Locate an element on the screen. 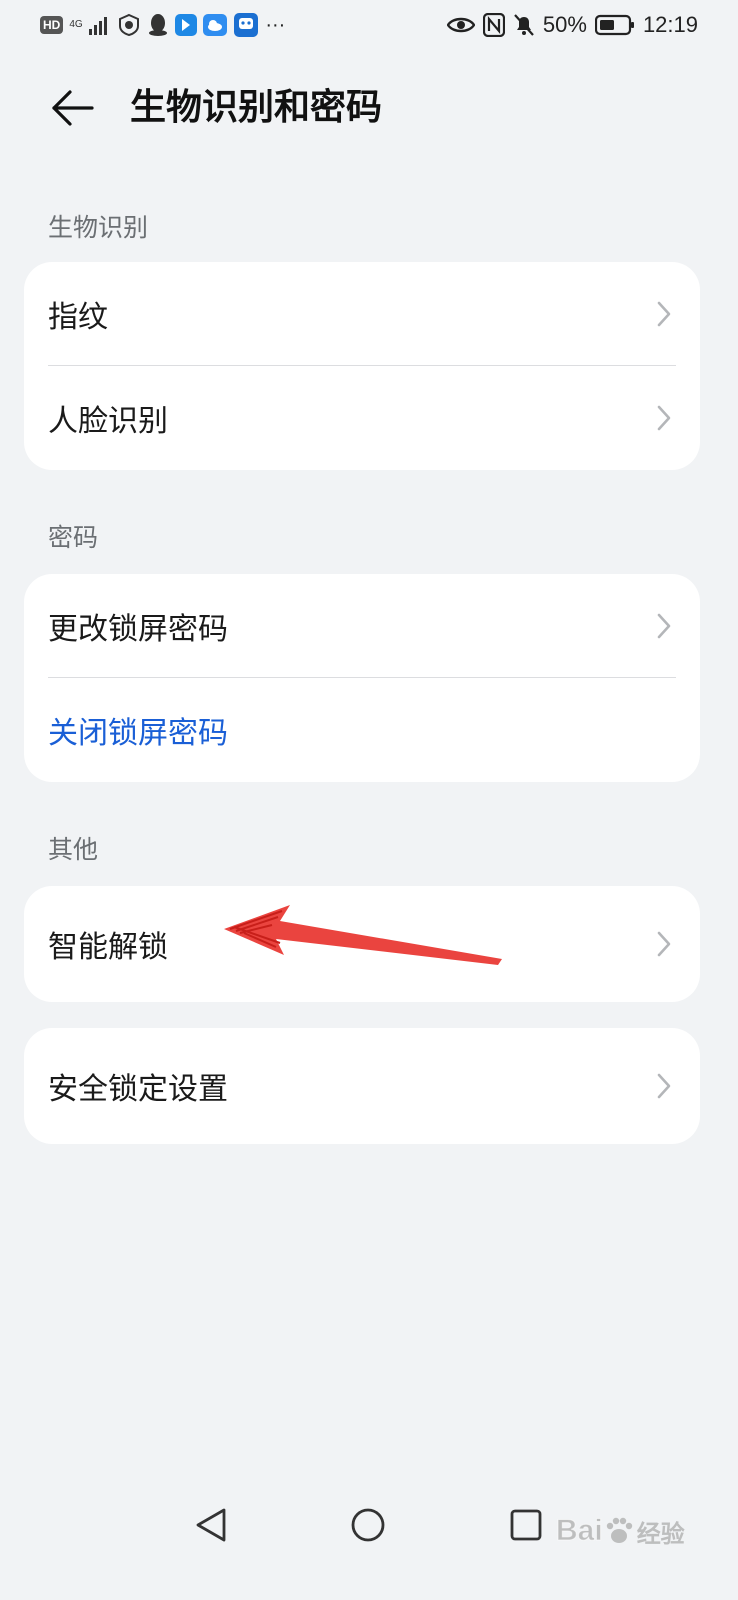  clock: 12:19 is located at coordinates (670, 24).